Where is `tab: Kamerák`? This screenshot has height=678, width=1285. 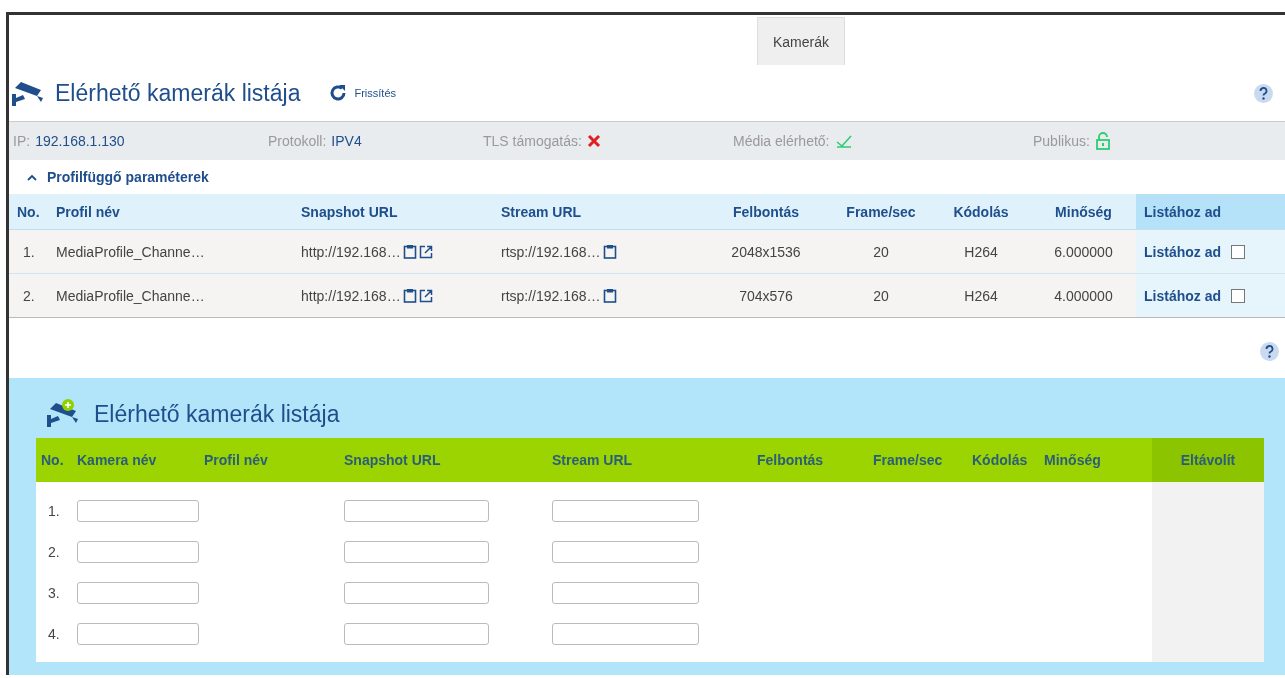
tab: Kamerák is located at coordinates (801, 41).